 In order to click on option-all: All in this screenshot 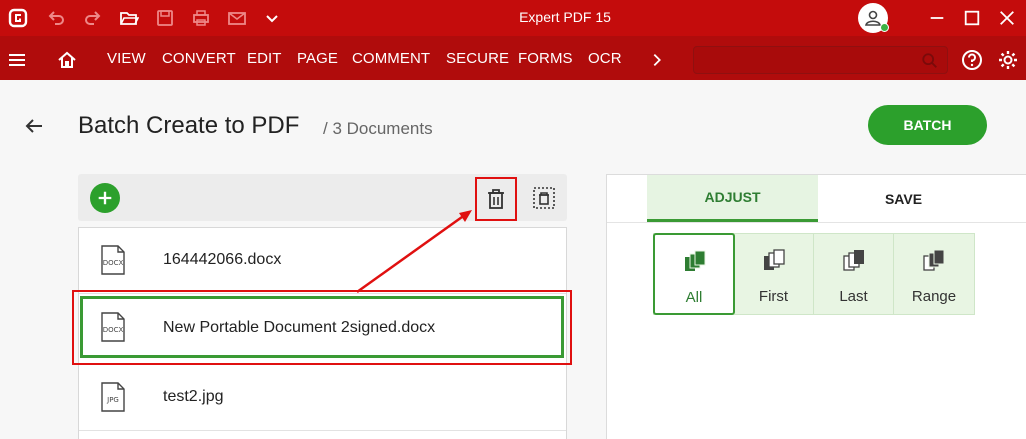, I will do `click(694, 274)`.